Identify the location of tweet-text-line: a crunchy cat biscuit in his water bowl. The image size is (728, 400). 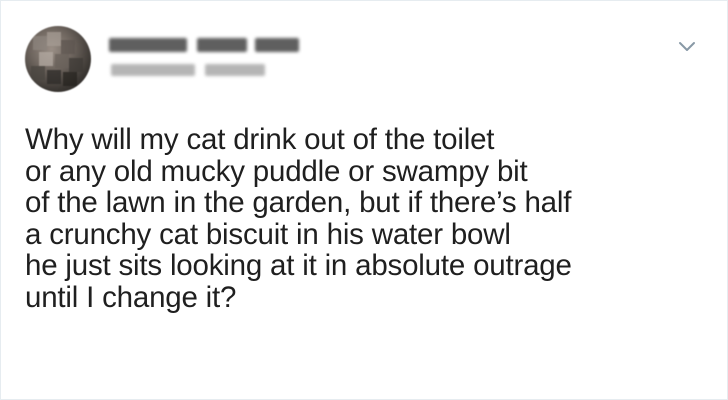
(268, 234).